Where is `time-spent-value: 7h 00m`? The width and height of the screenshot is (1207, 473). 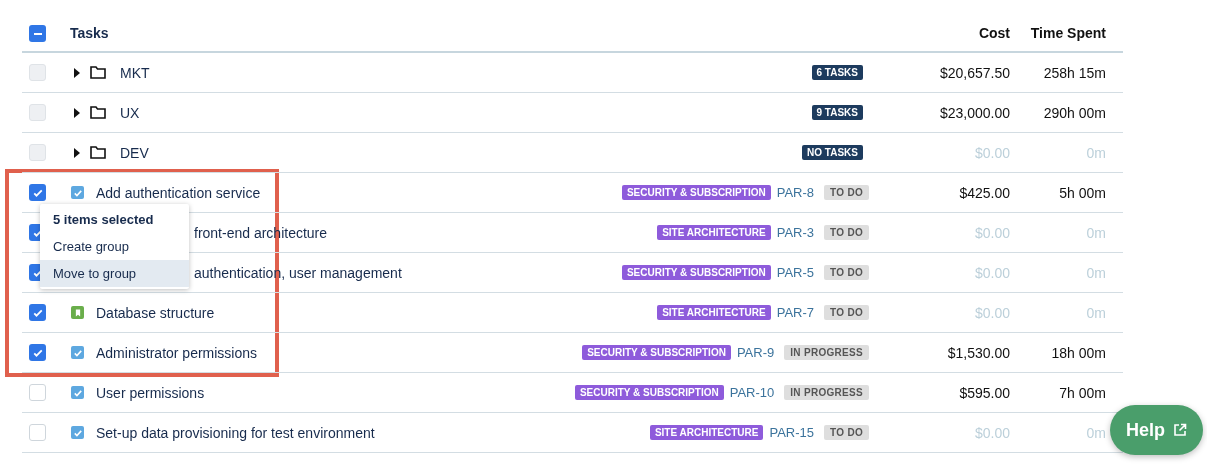
time-spent-value: 7h 00m is located at coordinates (1082, 392).